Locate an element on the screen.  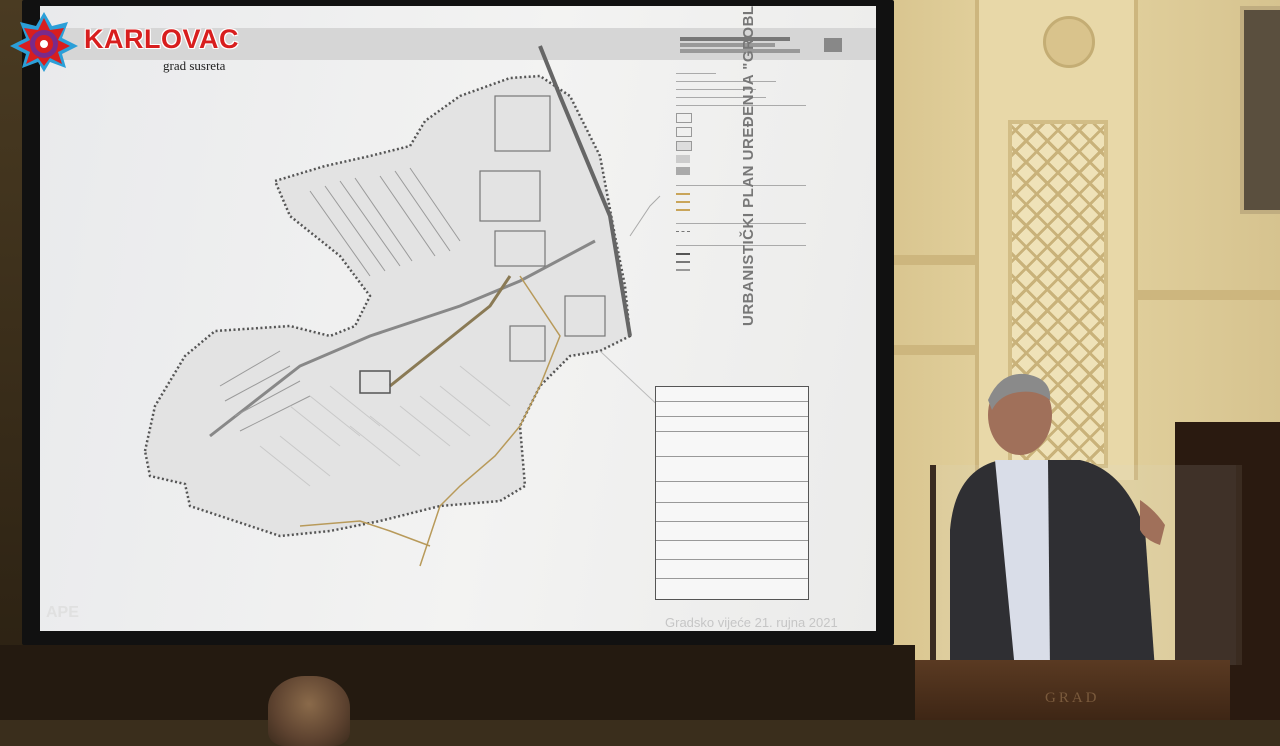
brand-tagline: grad susreta is located at coordinates (194, 65).